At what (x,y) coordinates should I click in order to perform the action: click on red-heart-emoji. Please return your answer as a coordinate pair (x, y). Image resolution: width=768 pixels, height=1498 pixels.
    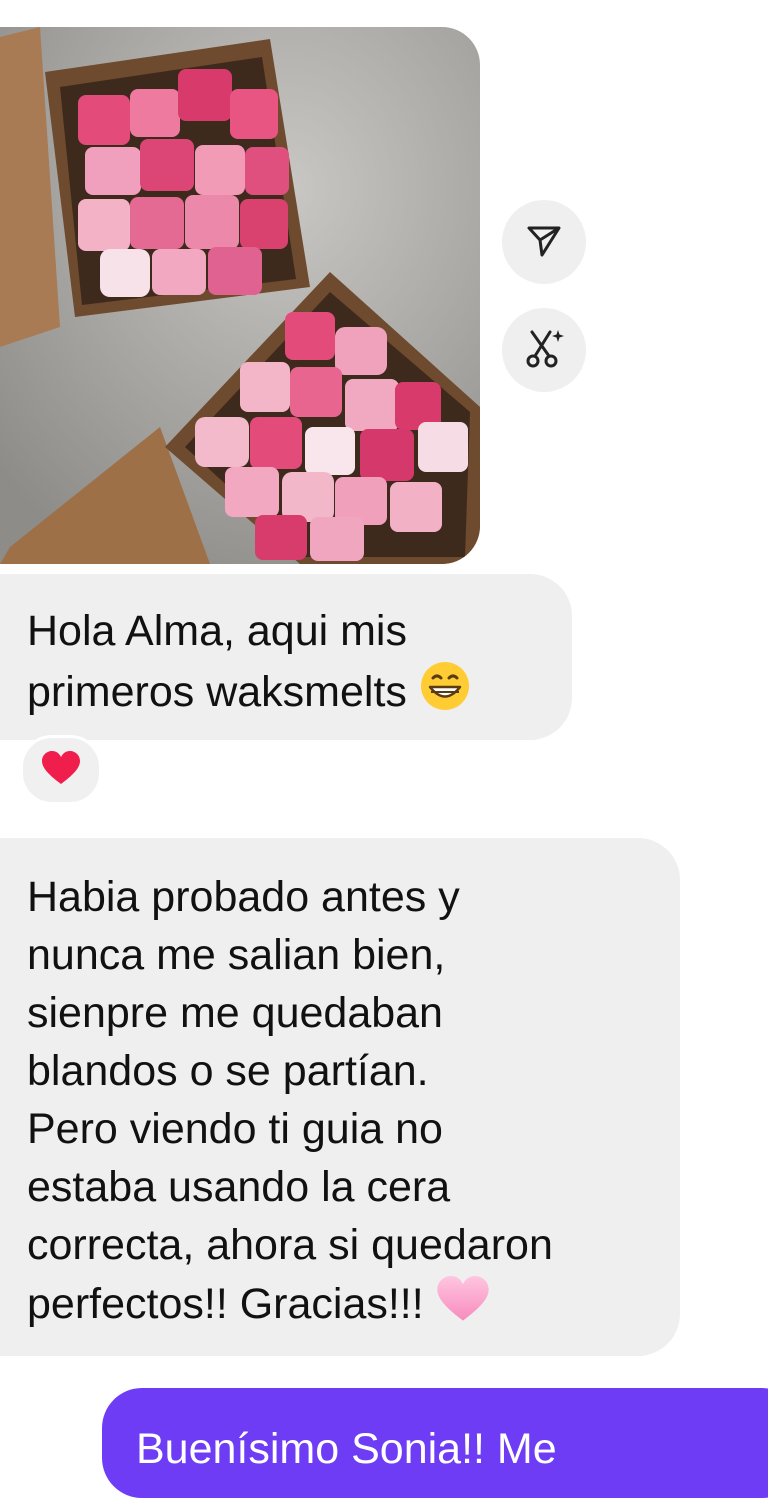
    Looking at the image, I should click on (61, 770).